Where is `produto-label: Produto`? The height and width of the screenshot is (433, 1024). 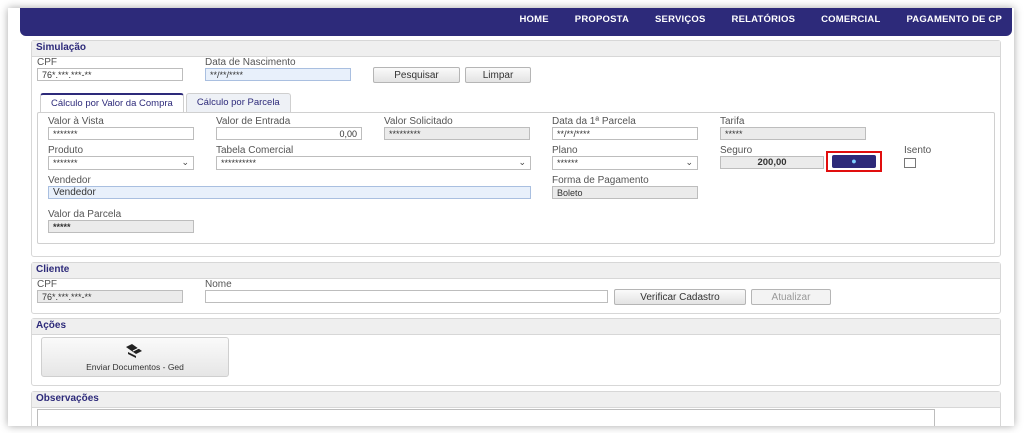 produto-label: Produto is located at coordinates (66, 150).